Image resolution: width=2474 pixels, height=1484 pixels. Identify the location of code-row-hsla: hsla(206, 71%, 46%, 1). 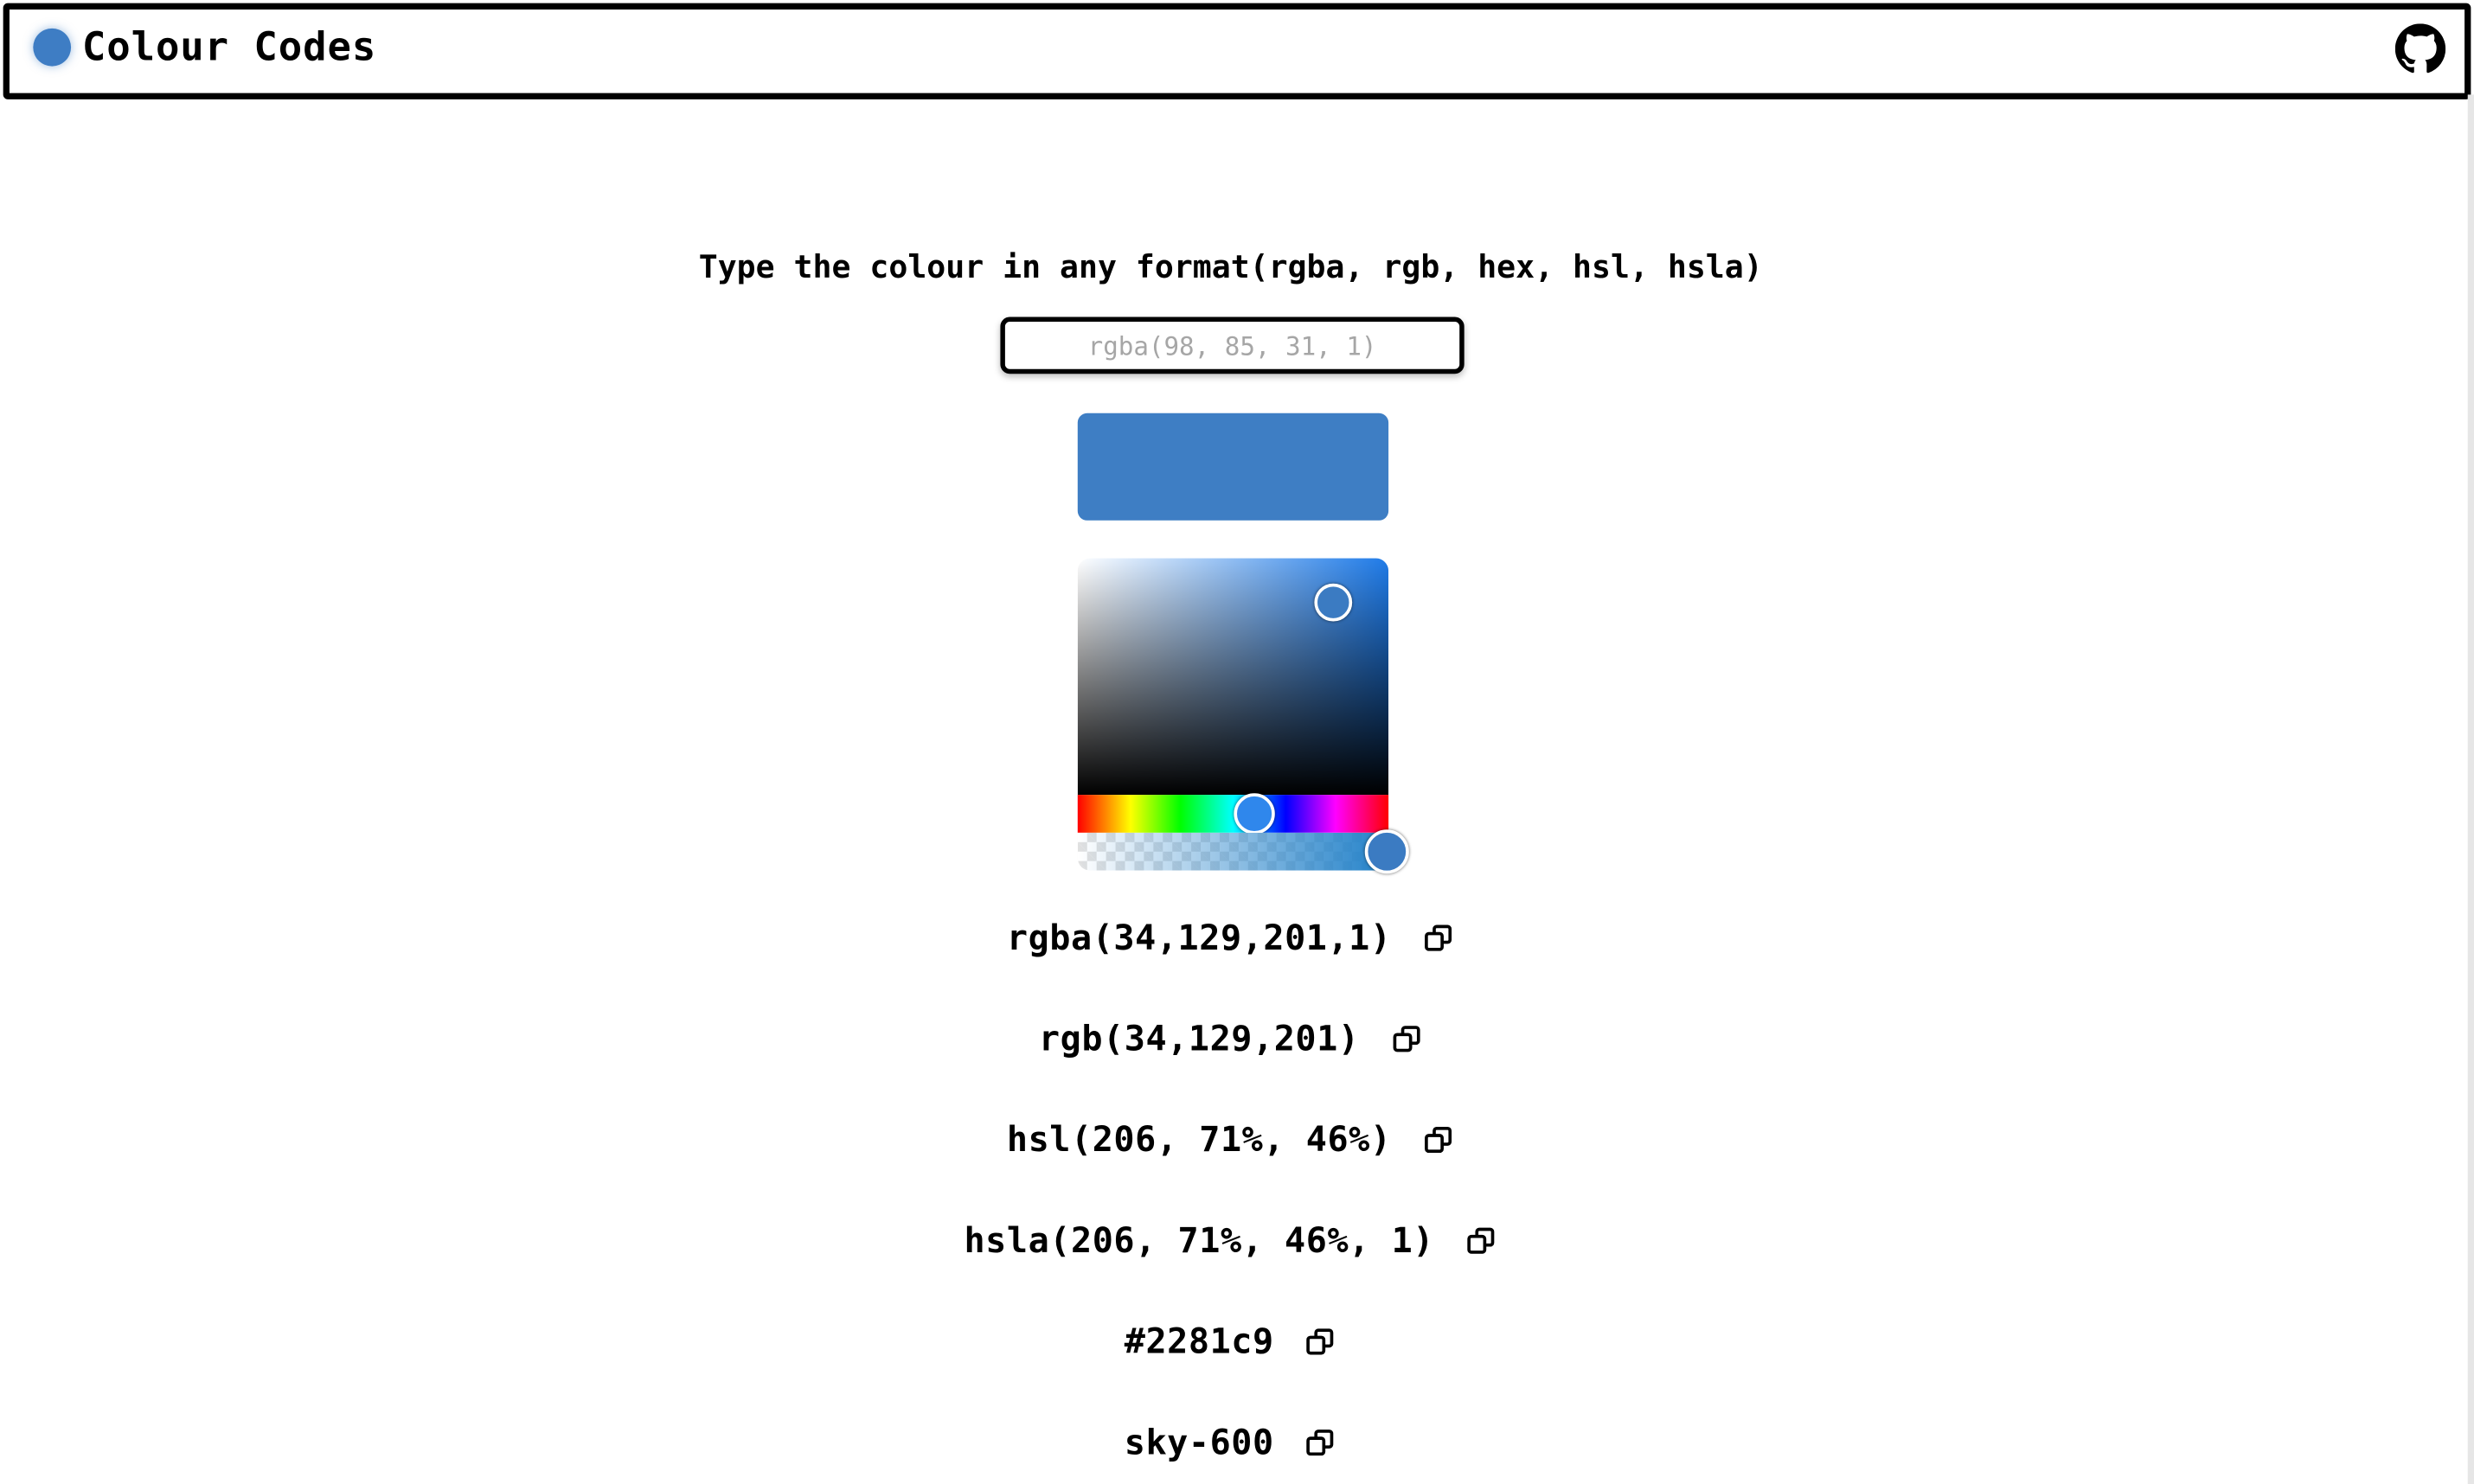
(1230, 1241).